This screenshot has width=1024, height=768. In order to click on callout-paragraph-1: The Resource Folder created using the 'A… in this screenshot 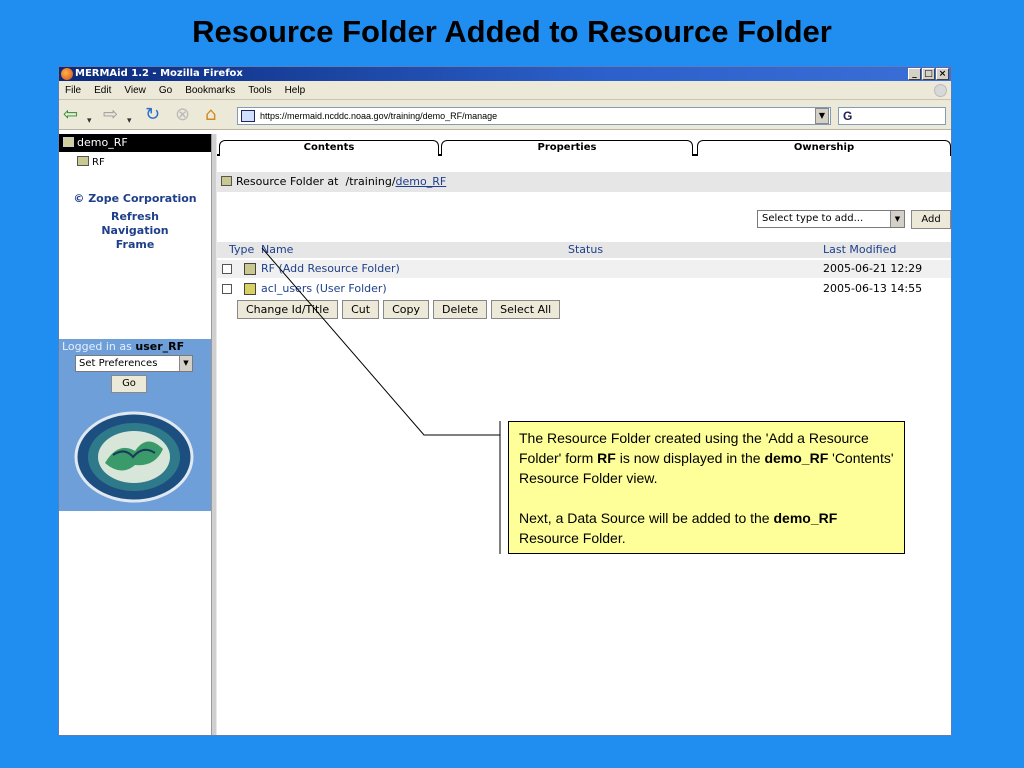, I will do `click(706, 458)`.